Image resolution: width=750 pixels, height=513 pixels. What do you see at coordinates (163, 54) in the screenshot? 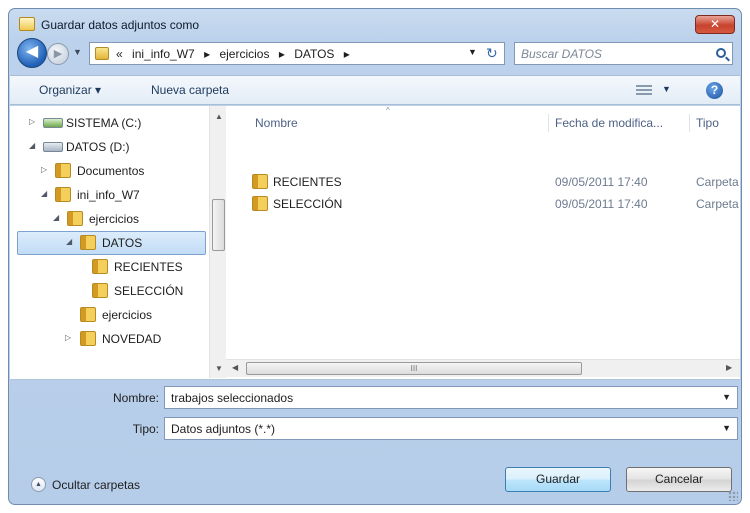
I see `breadcrumb-item-ini-info-w7: ini_info_W7` at bounding box center [163, 54].